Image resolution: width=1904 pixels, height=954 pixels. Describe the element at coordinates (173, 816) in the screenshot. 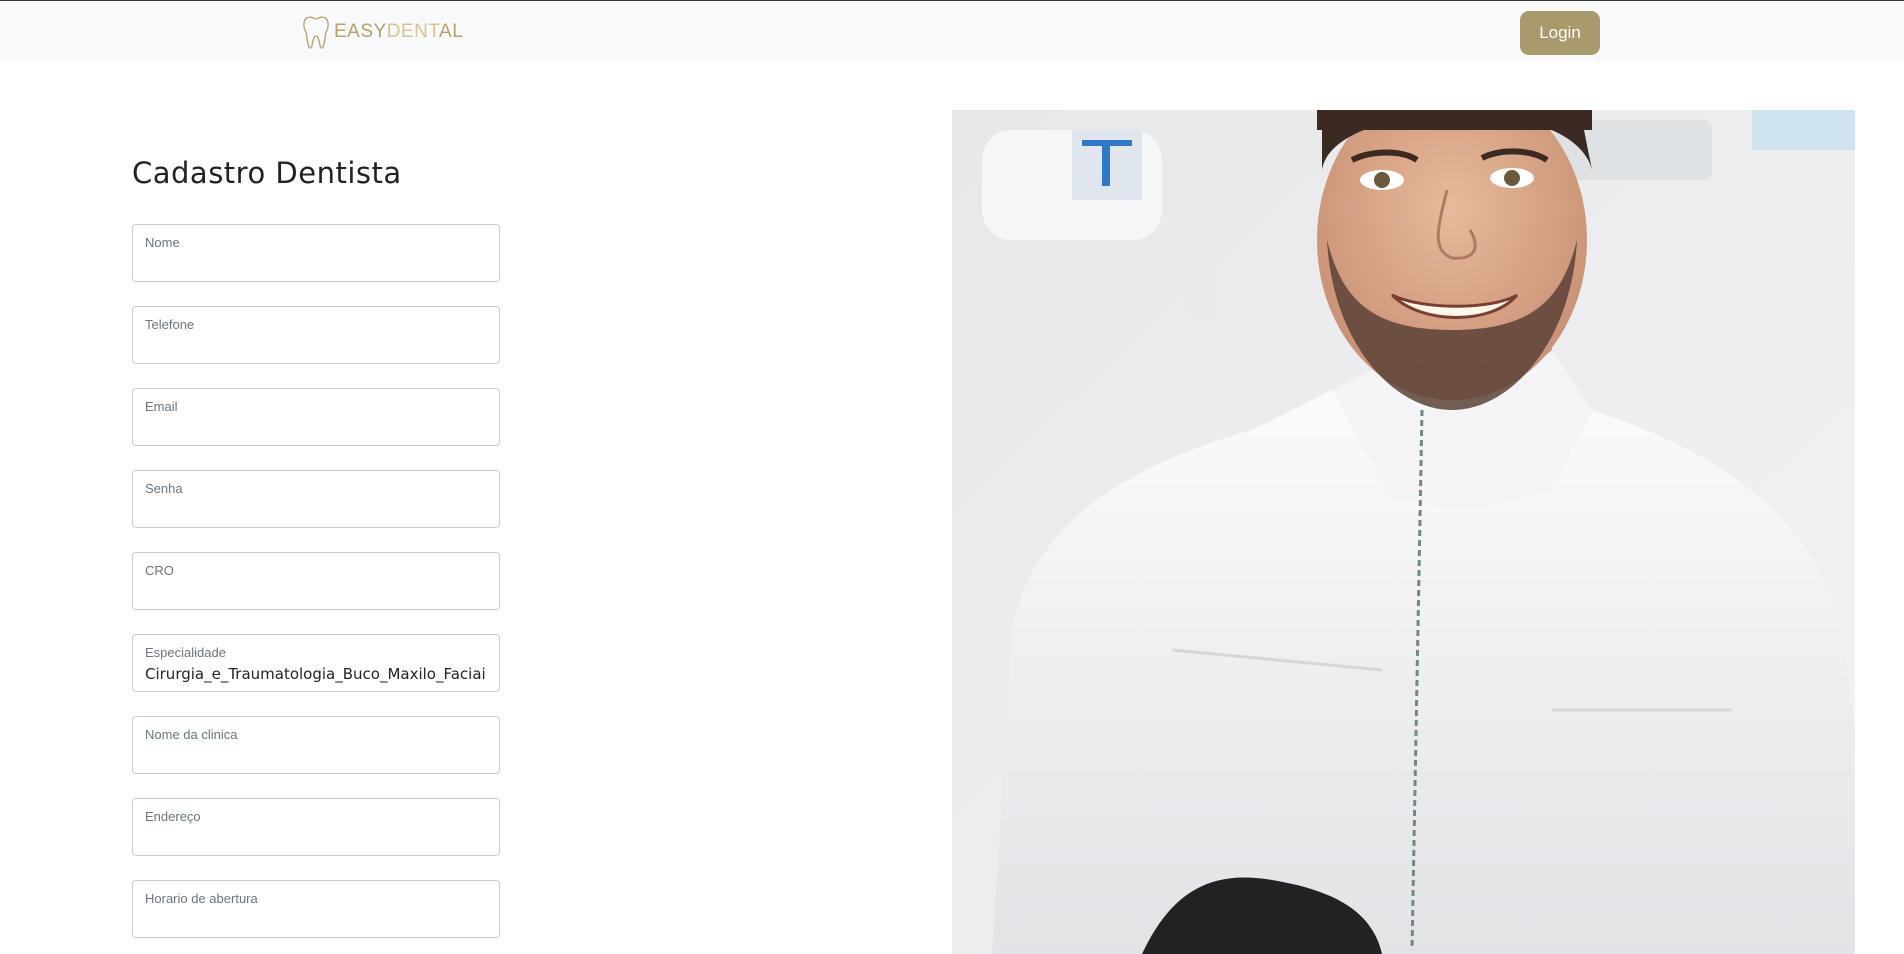

I see `endereco-label: Endereço` at that location.